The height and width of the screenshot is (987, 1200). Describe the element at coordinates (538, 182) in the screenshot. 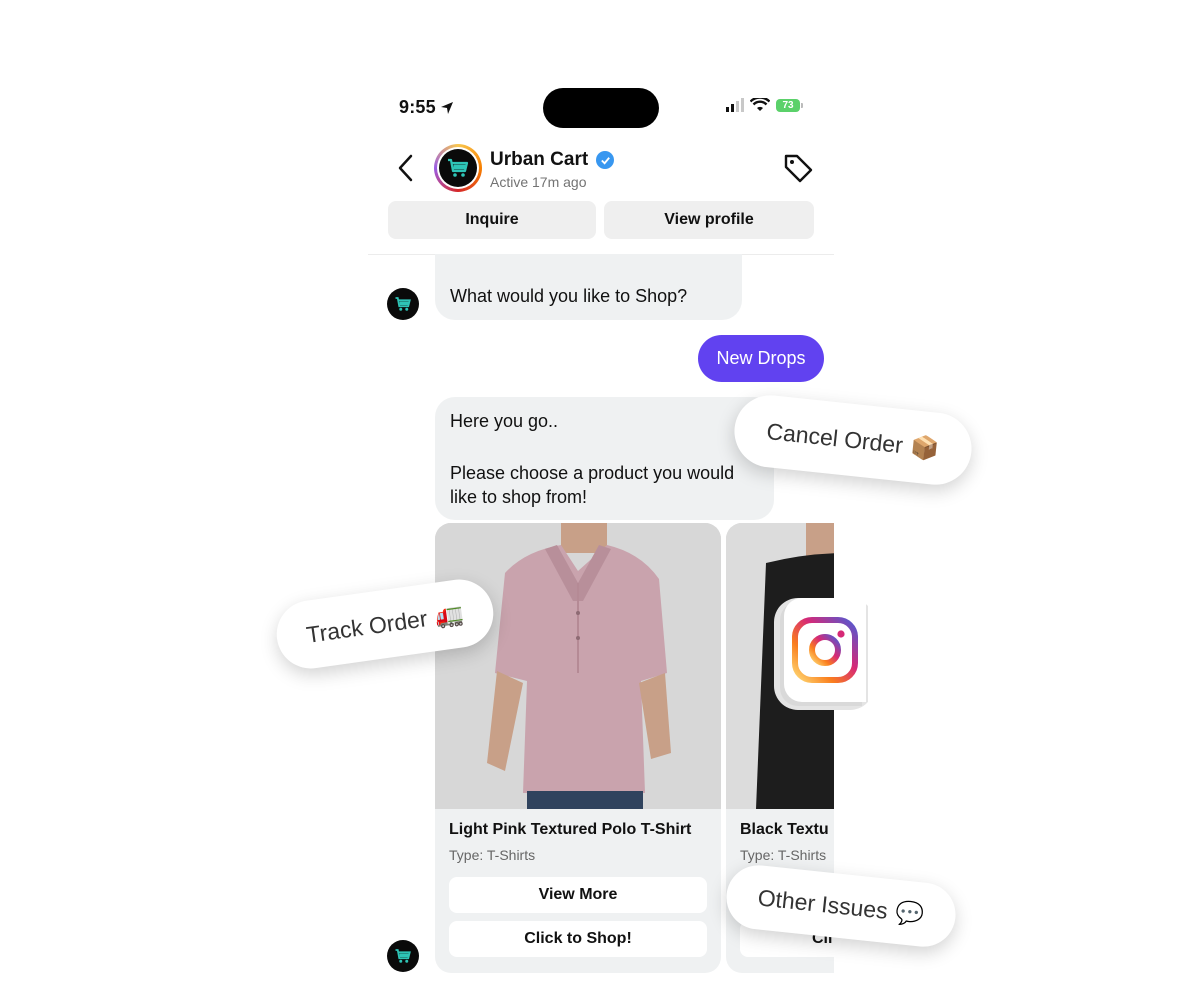

I see `active-status: Active 17m ago` at that location.